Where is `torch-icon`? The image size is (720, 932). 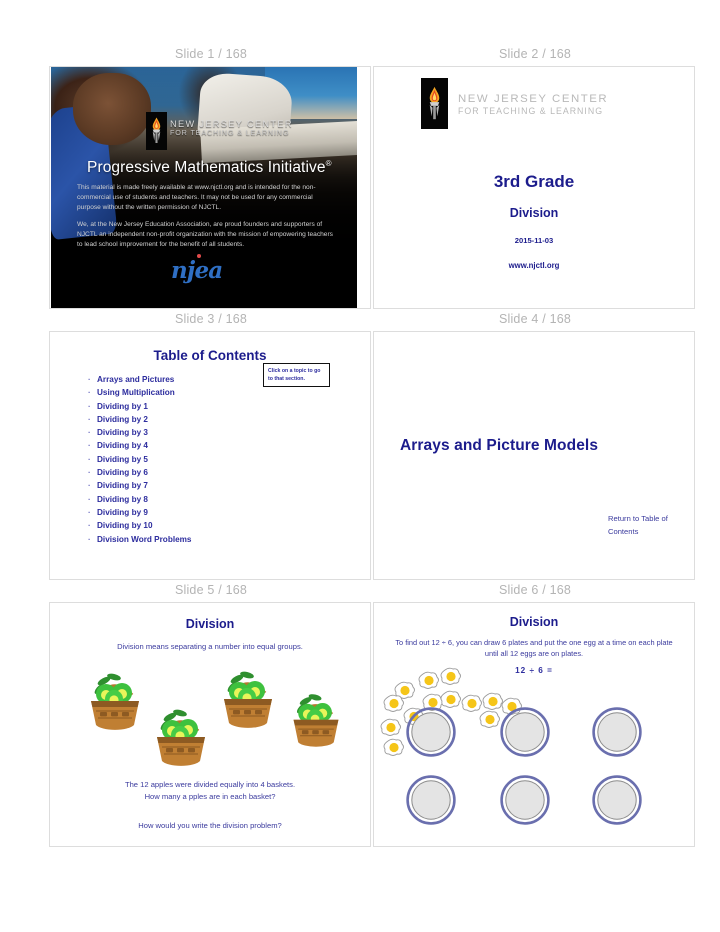
torch-icon is located at coordinates (434, 103).